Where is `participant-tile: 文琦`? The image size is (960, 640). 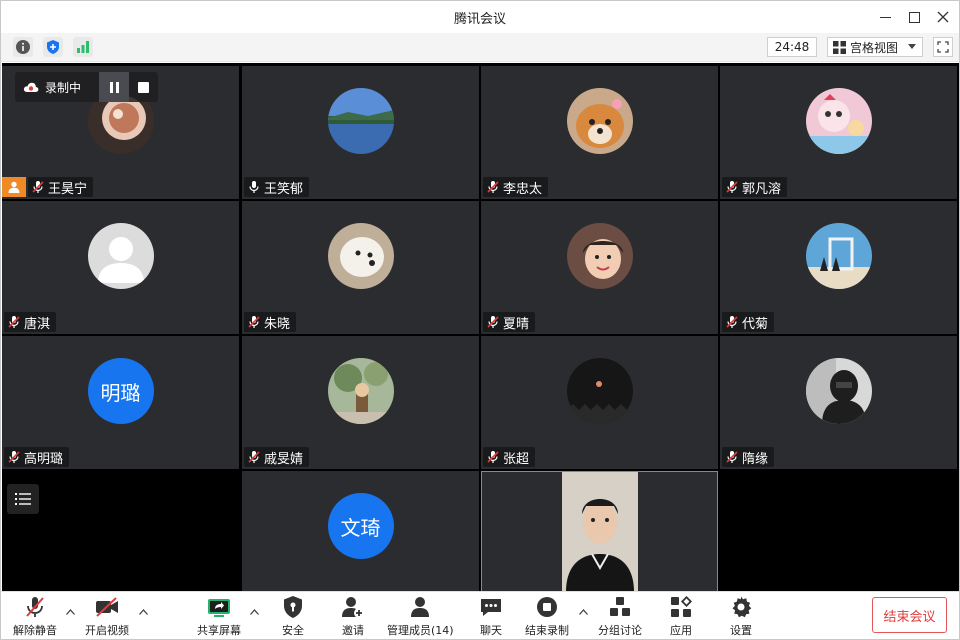 participant-tile: 文琦 is located at coordinates (360, 537).